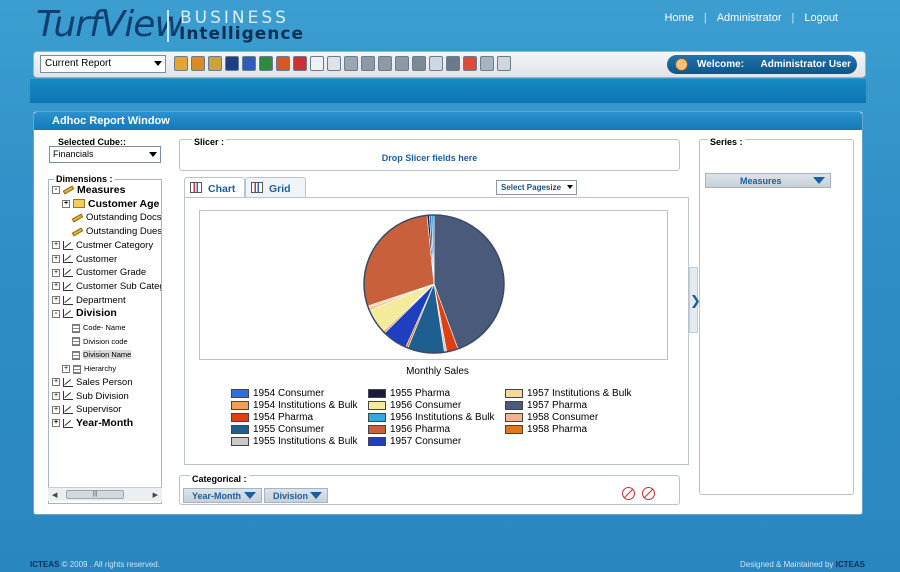  I want to click on word-export-icon, so click(249, 63).